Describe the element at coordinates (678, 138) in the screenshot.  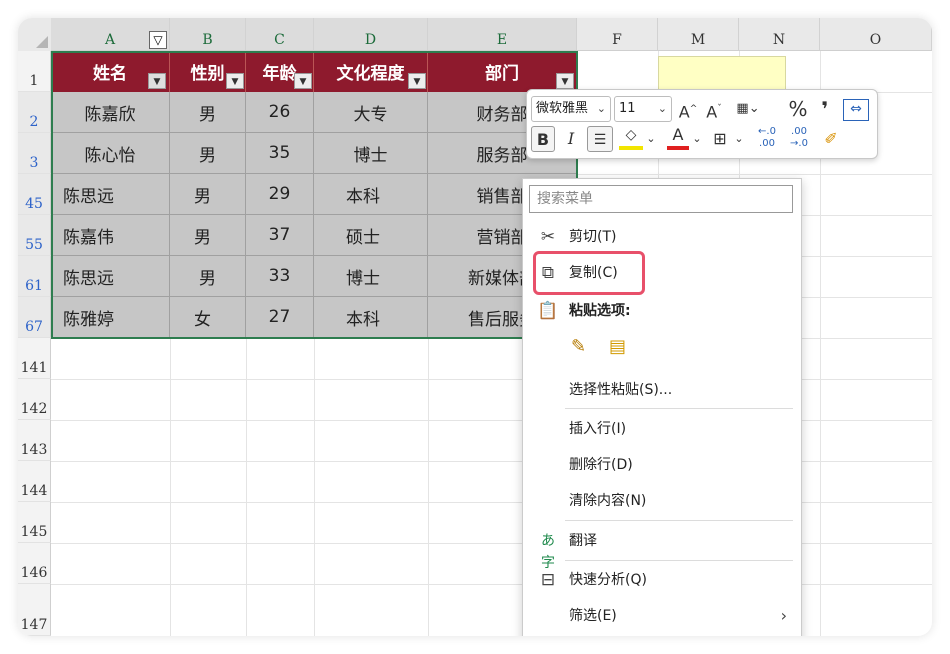
I see `font-color-icon: A` at that location.